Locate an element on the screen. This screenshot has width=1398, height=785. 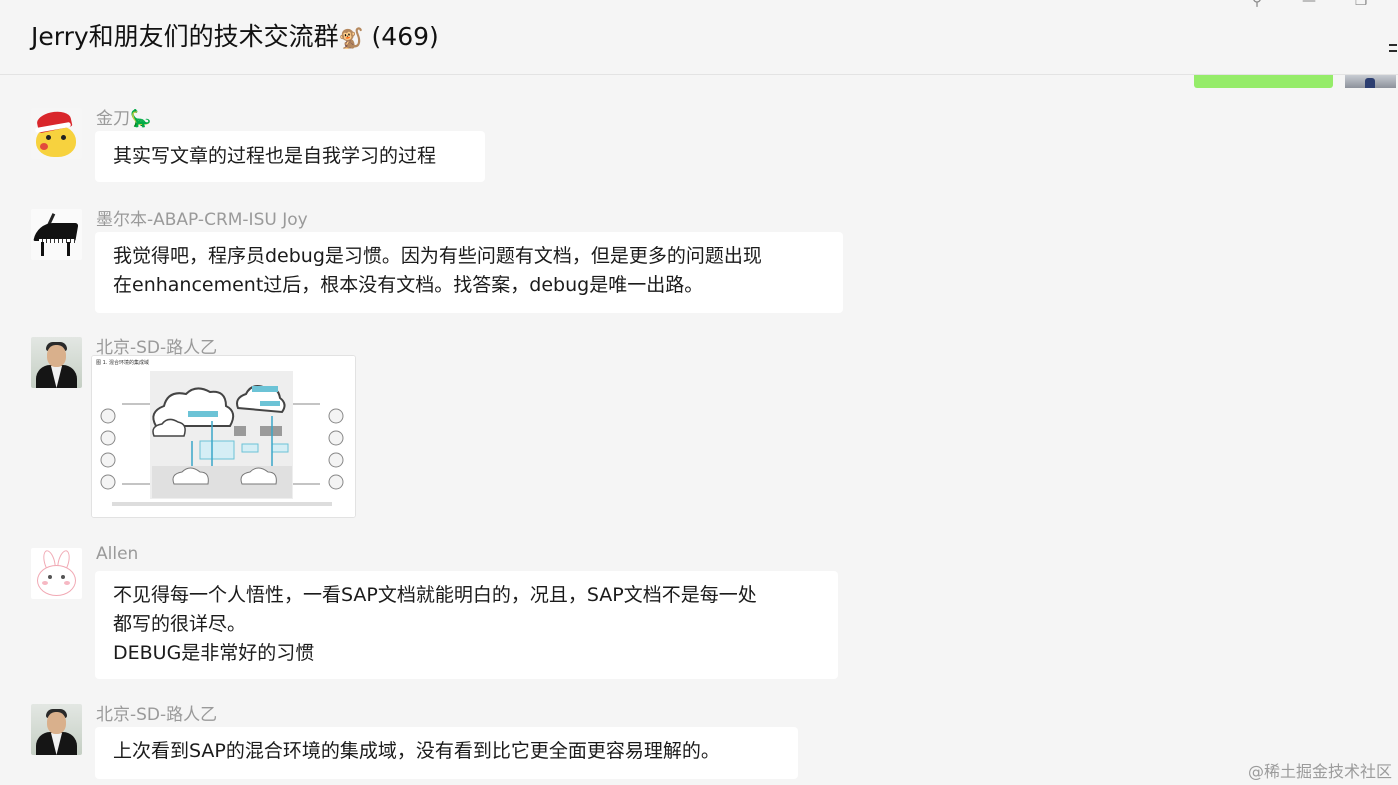
chat-header: Jerry和朋友们的技术交流群🐒 (469) ⚲ — ❐ is located at coordinates (699, 37).